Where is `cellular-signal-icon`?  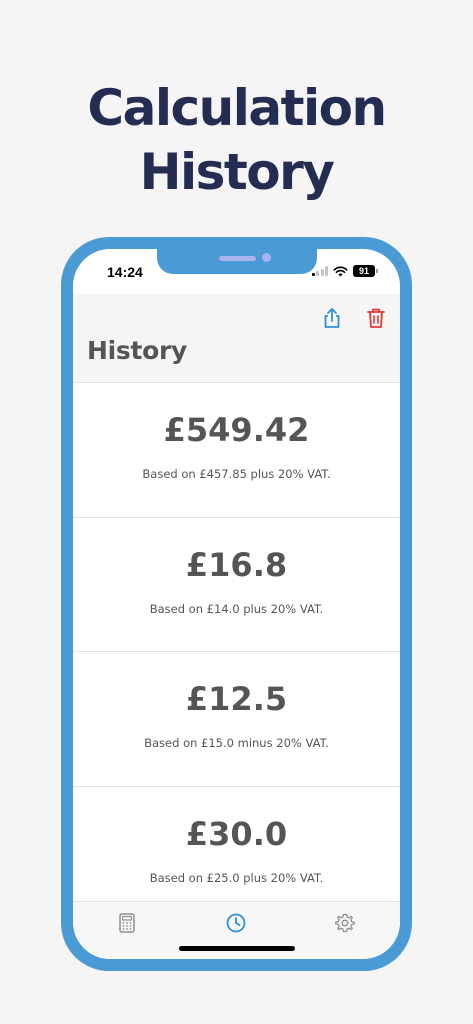
cellular-signal-icon is located at coordinates (319, 271).